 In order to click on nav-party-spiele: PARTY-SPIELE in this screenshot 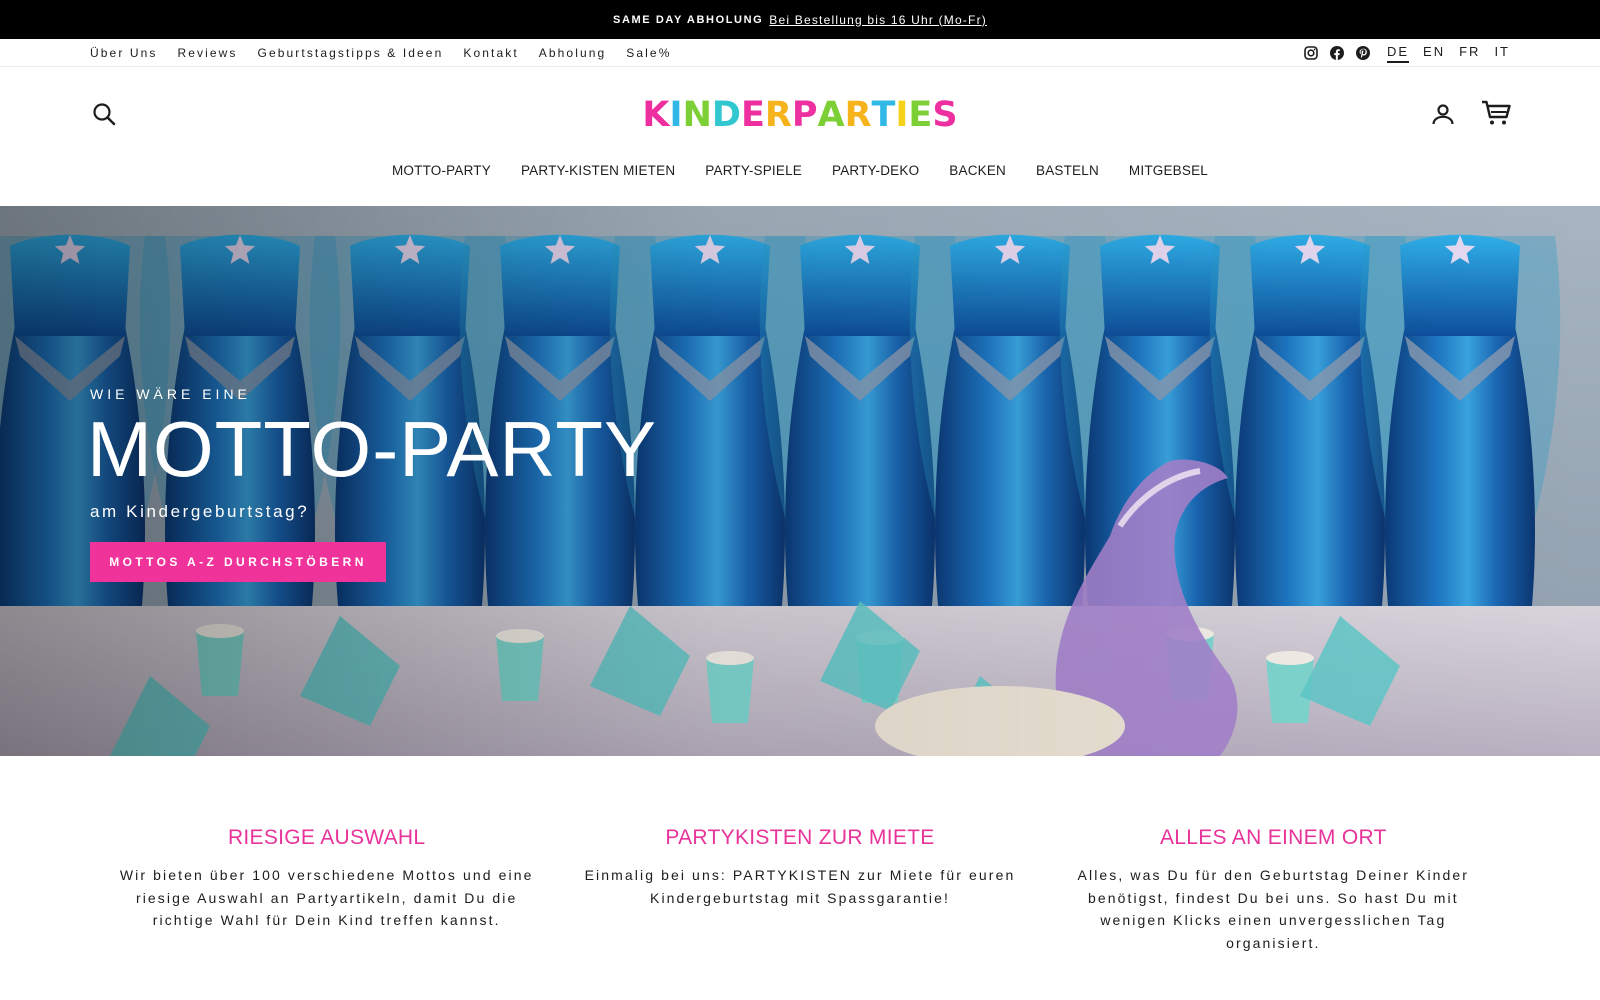, I will do `click(753, 170)`.